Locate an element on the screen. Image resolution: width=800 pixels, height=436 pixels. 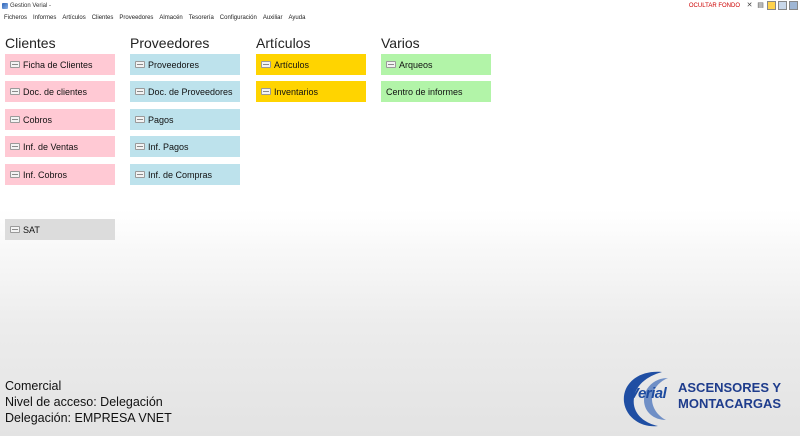
tile-label: Centro de informes is located at coordinates (424, 91).